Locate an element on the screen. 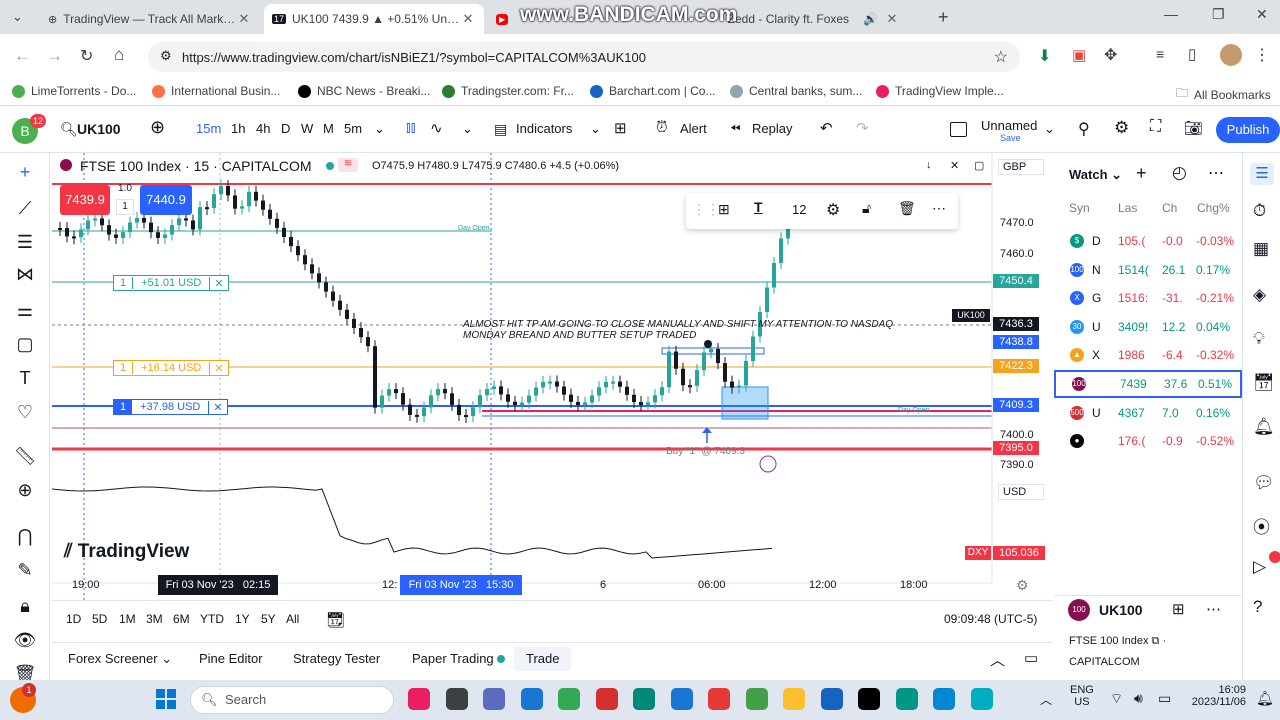  taskbar-clock: 16:09 2023/11/06 is located at coordinates (1216, 696).